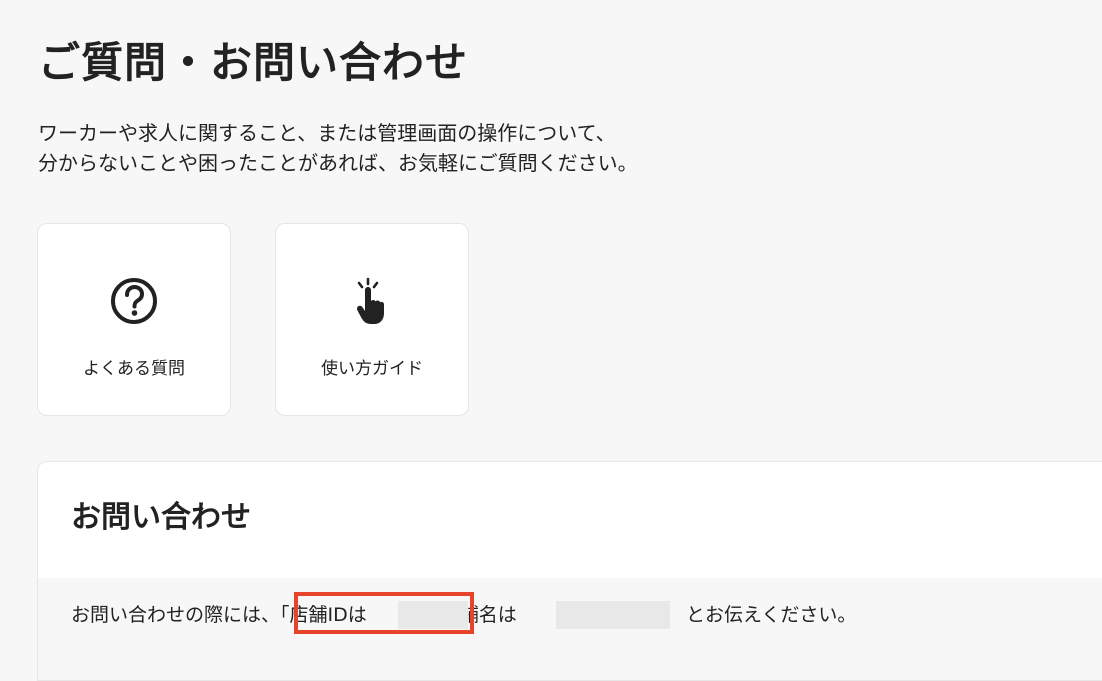 The height and width of the screenshot is (681, 1102). What do you see at coordinates (372, 369) in the screenshot?
I see `guide-card-label: 使い方ガイド` at bounding box center [372, 369].